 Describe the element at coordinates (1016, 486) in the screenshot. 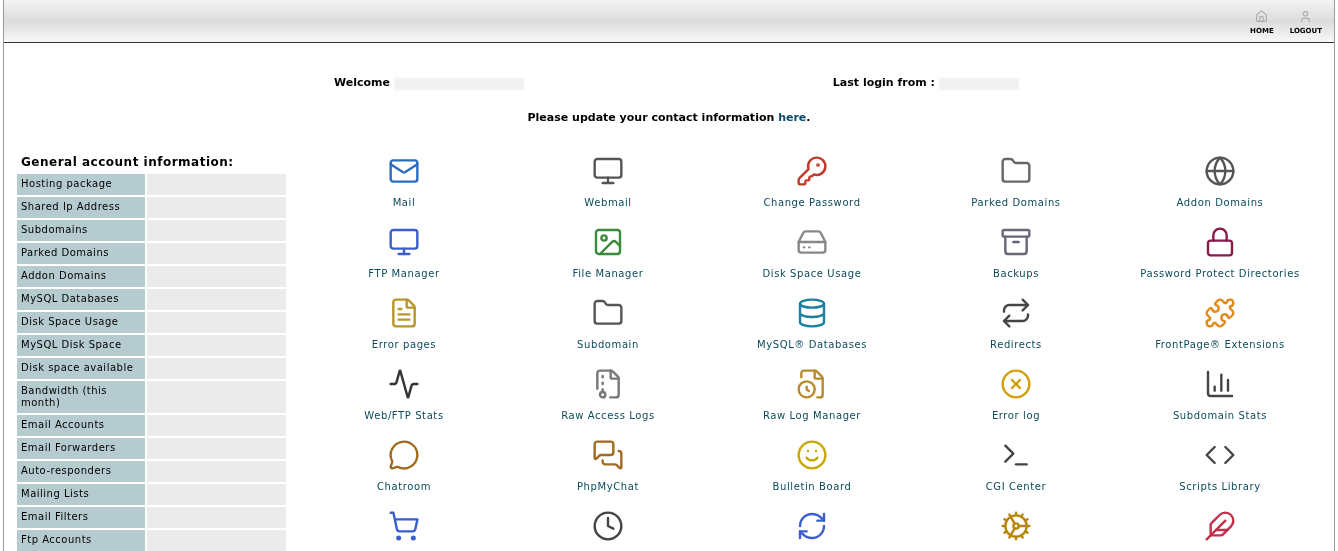

I see `tool-link: CGI Center` at that location.